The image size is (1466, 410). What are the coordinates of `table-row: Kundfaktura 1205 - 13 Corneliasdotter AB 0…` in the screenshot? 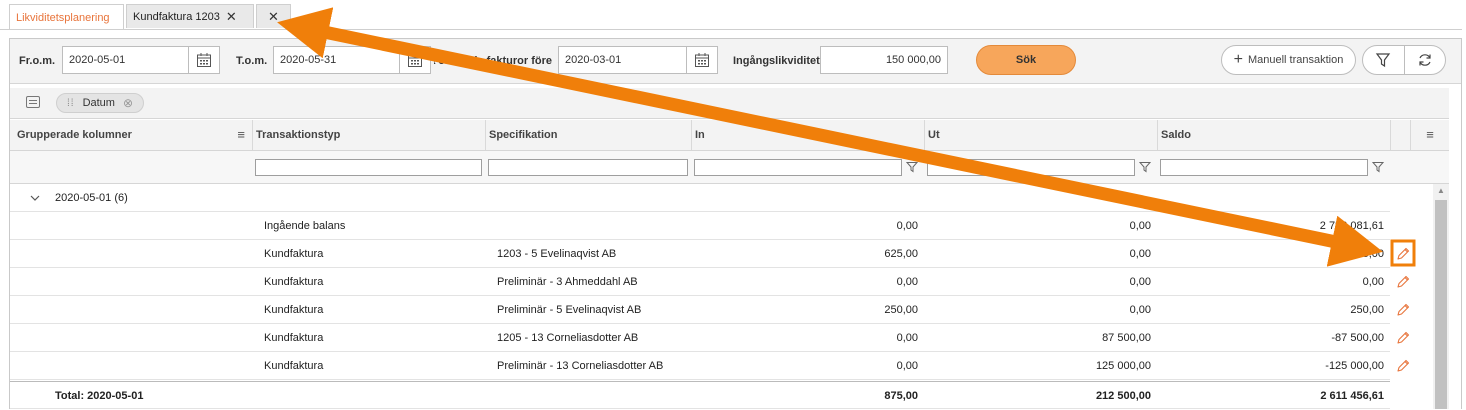 It's located at (710, 338).